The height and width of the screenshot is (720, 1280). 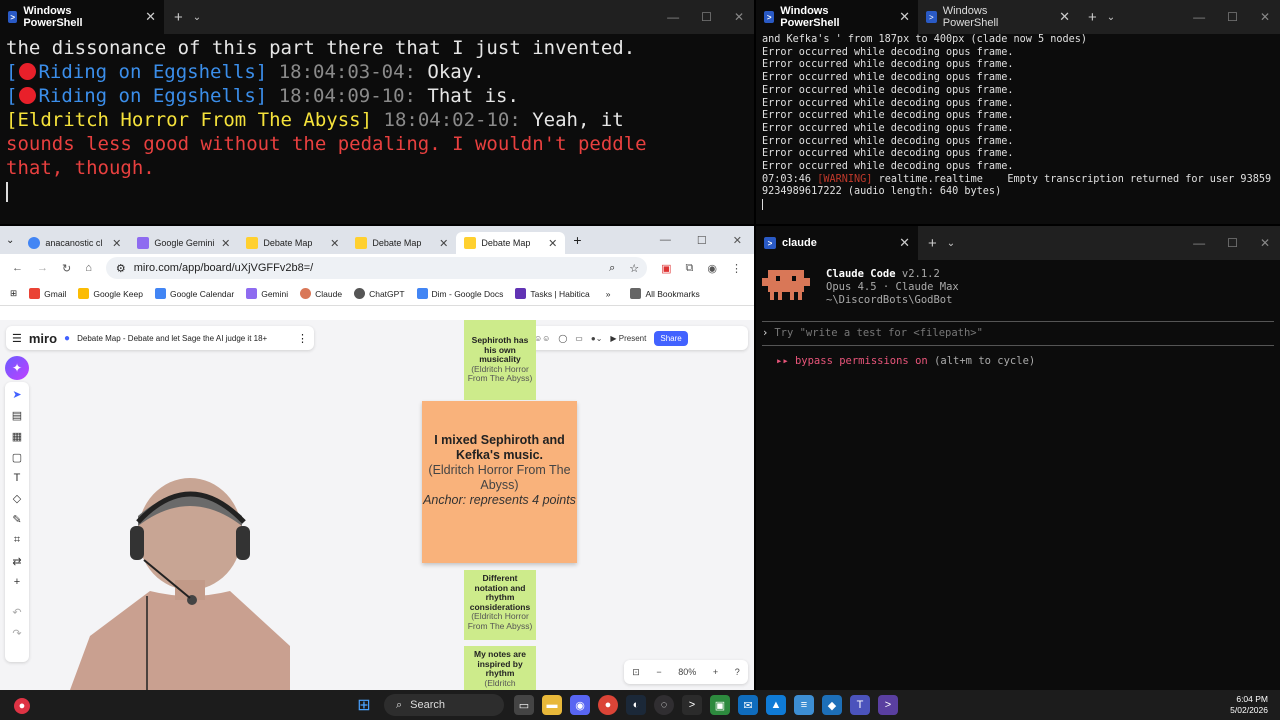 I want to click on browser-tab: Debate Map ✕, so click(x=401, y=243).